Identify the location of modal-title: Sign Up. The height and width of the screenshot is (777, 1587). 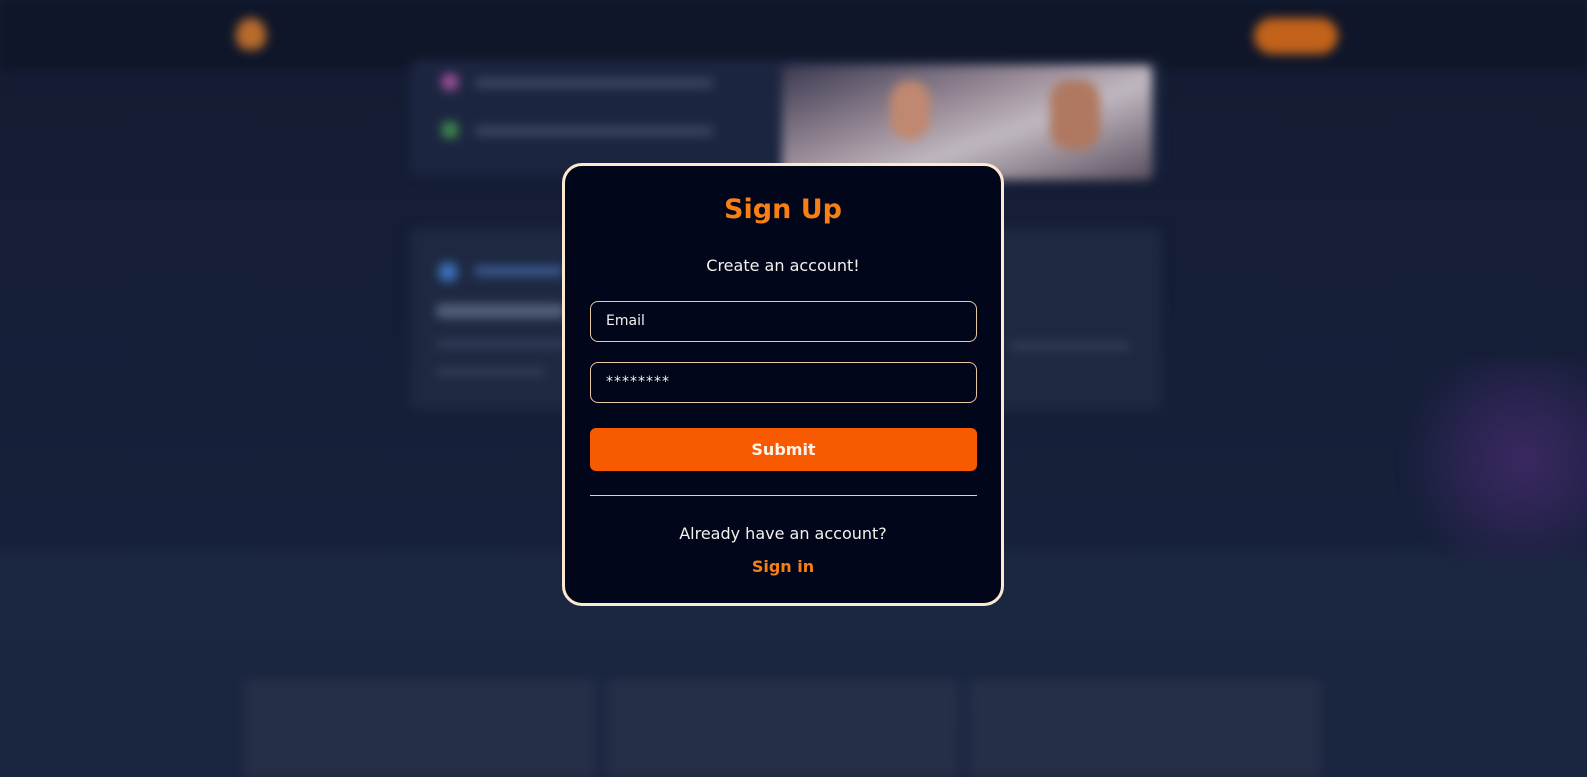
(783, 209).